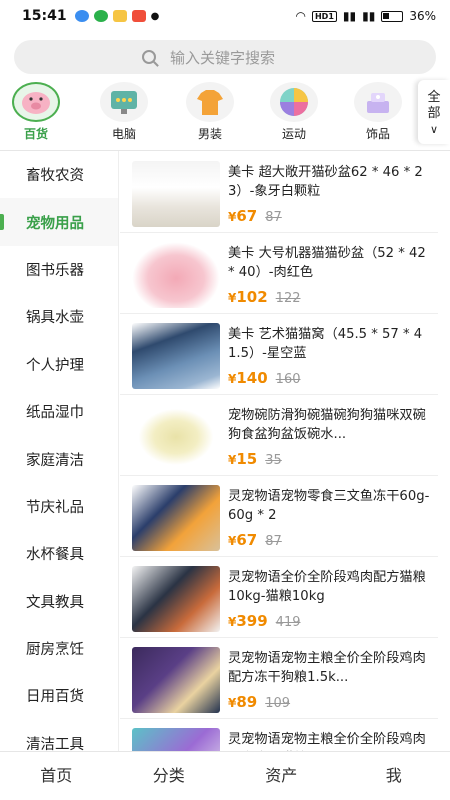 The width and height of the screenshot is (450, 800). I want to click on status-right: ◠ HD1 ▮▮ ▮▮ 36%, so click(366, 16).